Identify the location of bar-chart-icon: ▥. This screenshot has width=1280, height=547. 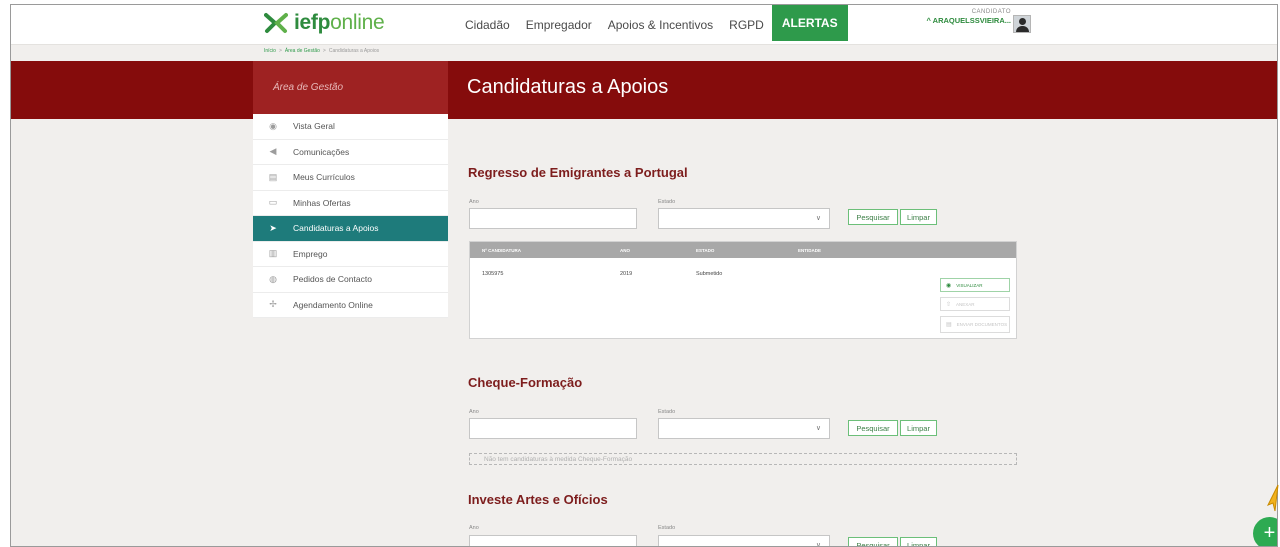
(273, 253).